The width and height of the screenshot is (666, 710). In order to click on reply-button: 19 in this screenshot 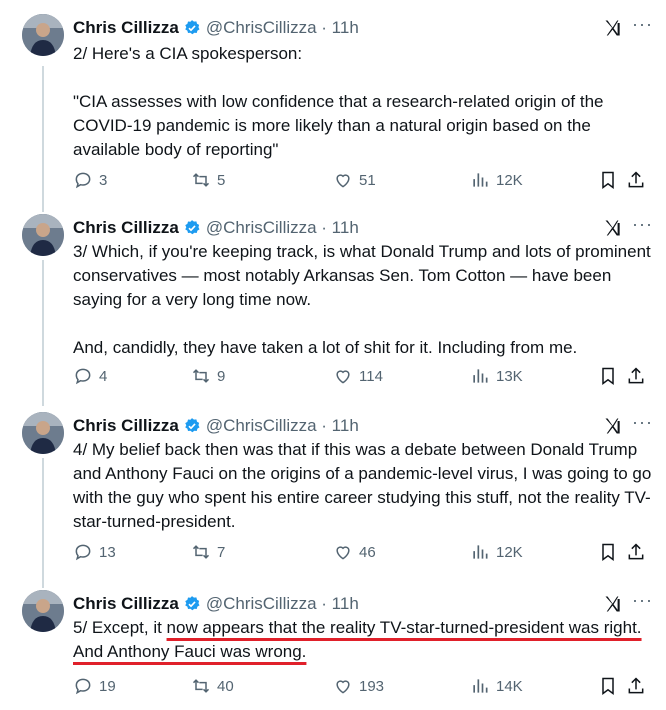, I will do `click(94, 686)`.